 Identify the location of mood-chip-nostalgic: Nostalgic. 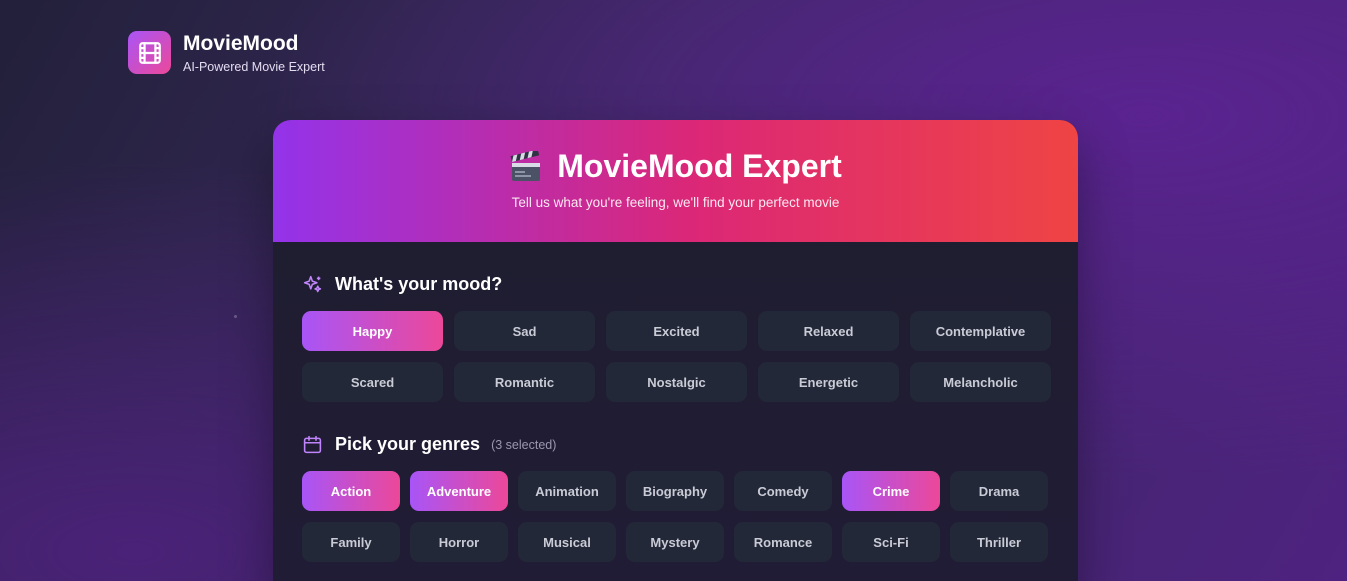
(676, 382).